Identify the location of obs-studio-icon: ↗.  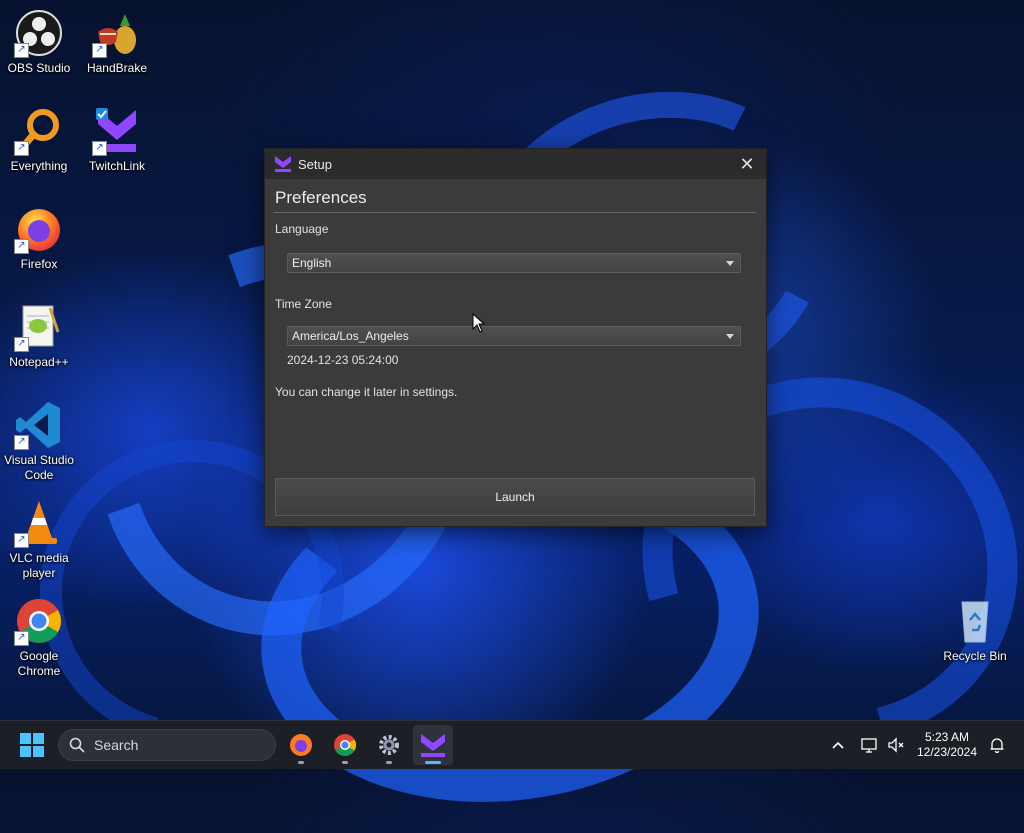
(39, 33).